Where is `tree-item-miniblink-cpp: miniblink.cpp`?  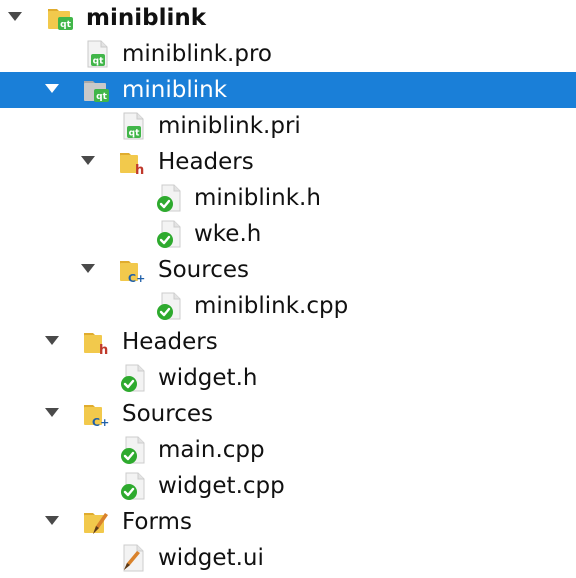 tree-item-miniblink-cpp: miniblink.cpp is located at coordinates (288, 306).